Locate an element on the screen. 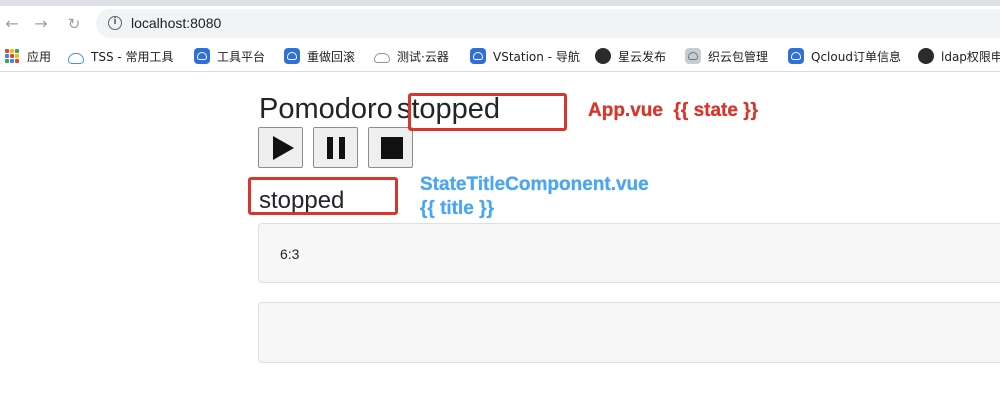 Image resolution: width=1000 pixels, height=413 pixels. countdown-time: 6:3 is located at coordinates (290, 254).